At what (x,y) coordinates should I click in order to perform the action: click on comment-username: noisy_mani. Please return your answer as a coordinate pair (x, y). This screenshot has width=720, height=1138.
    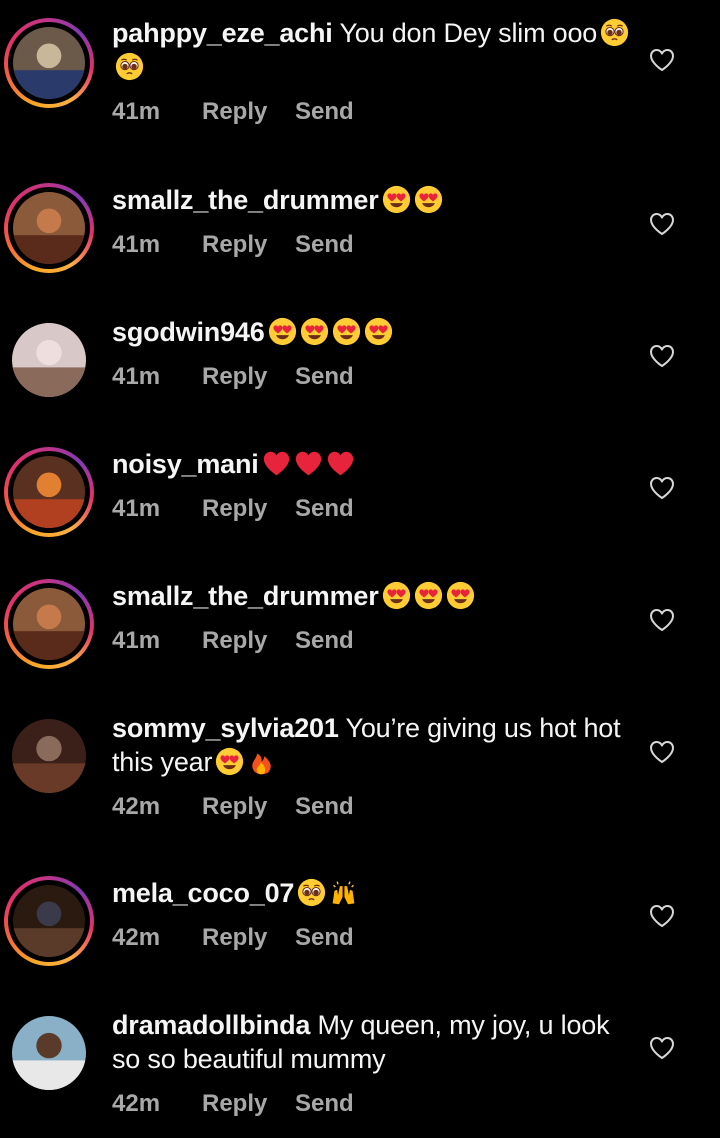
    Looking at the image, I should click on (185, 464).